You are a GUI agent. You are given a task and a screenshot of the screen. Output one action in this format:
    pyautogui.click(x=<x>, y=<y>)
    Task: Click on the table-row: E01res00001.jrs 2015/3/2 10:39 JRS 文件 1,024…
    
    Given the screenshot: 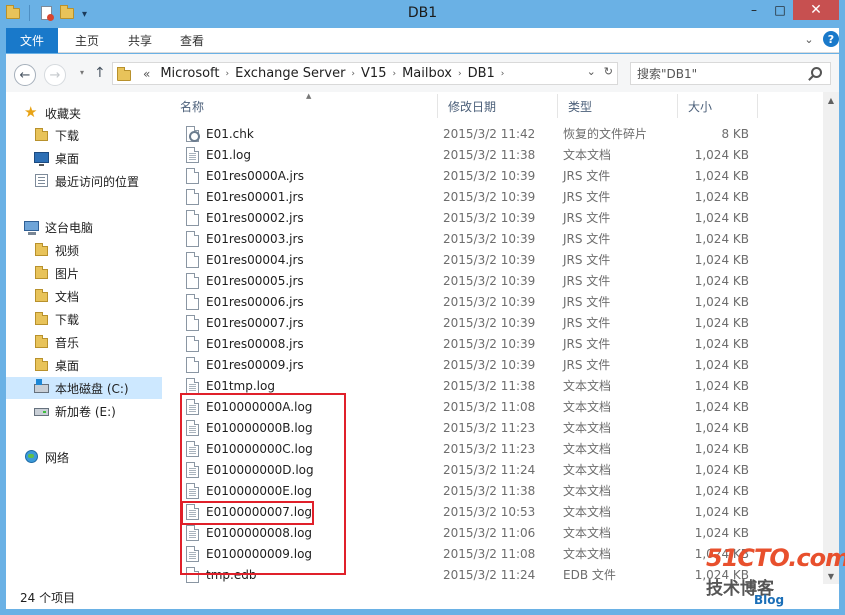 What is the action you would take?
    pyautogui.click(x=497, y=196)
    